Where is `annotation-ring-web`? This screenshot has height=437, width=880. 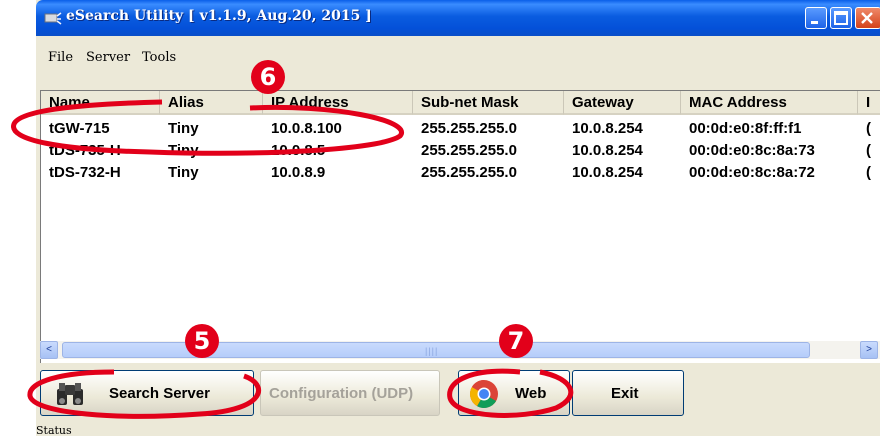 annotation-ring-web is located at coordinates (510, 393).